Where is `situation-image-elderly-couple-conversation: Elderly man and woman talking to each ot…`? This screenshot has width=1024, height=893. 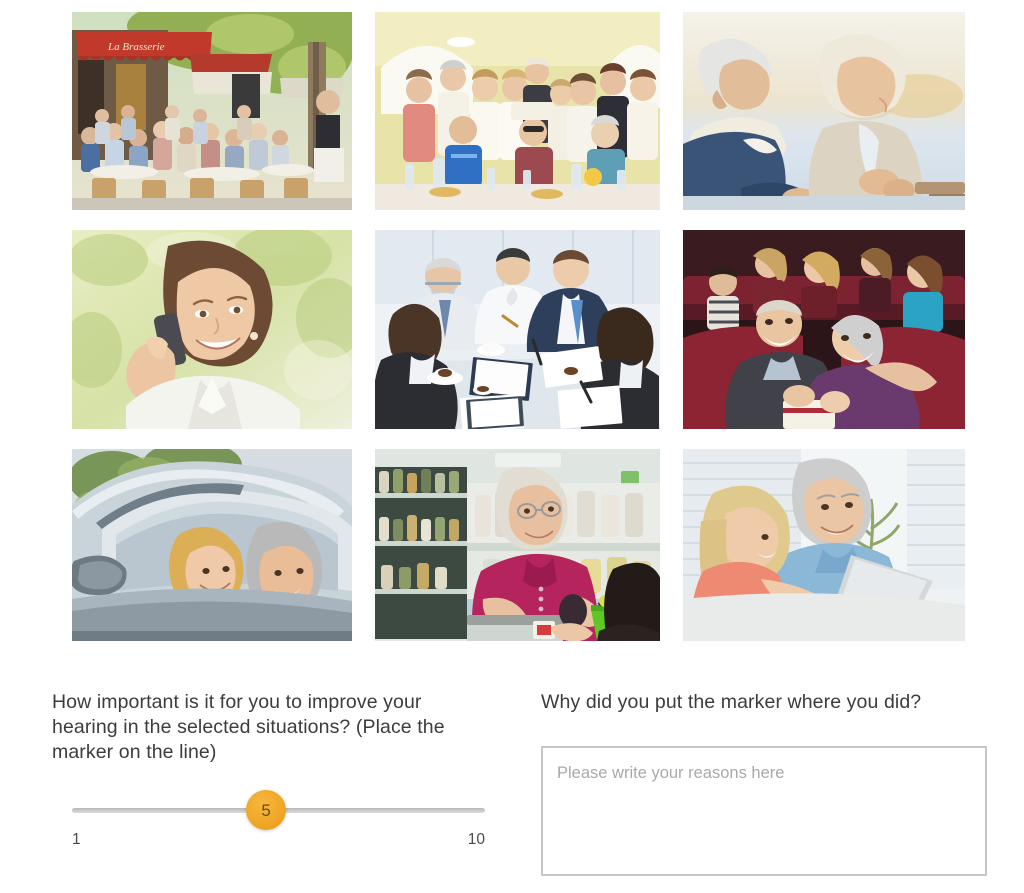 situation-image-elderly-couple-conversation: Elderly man and woman talking to each ot… is located at coordinates (824, 111).